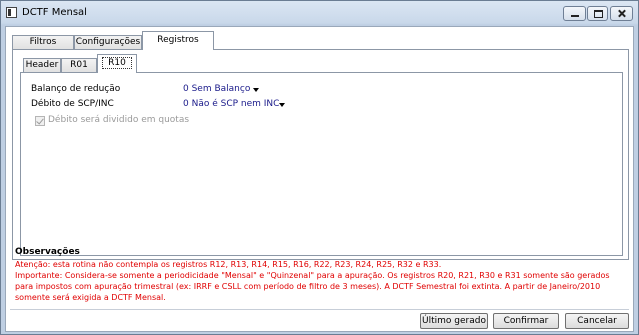 The width and height of the screenshot is (639, 335). Describe the element at coordinates (217, 89) in the screenshot. I see `balanco-value: 0 Sem Balanço` at that location.